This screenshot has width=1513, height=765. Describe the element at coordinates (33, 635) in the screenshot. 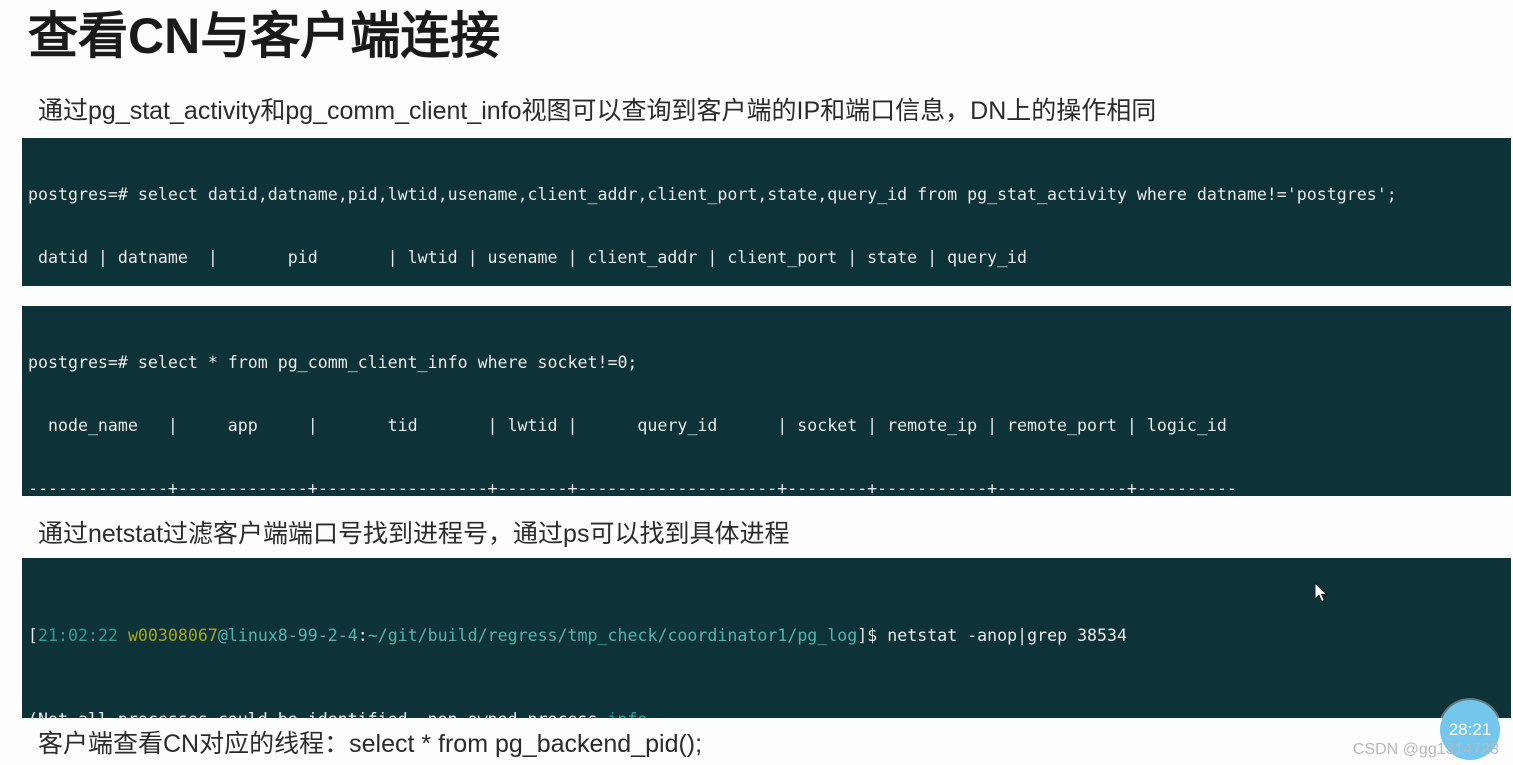

I see `prompt-bracket: [` at that location.